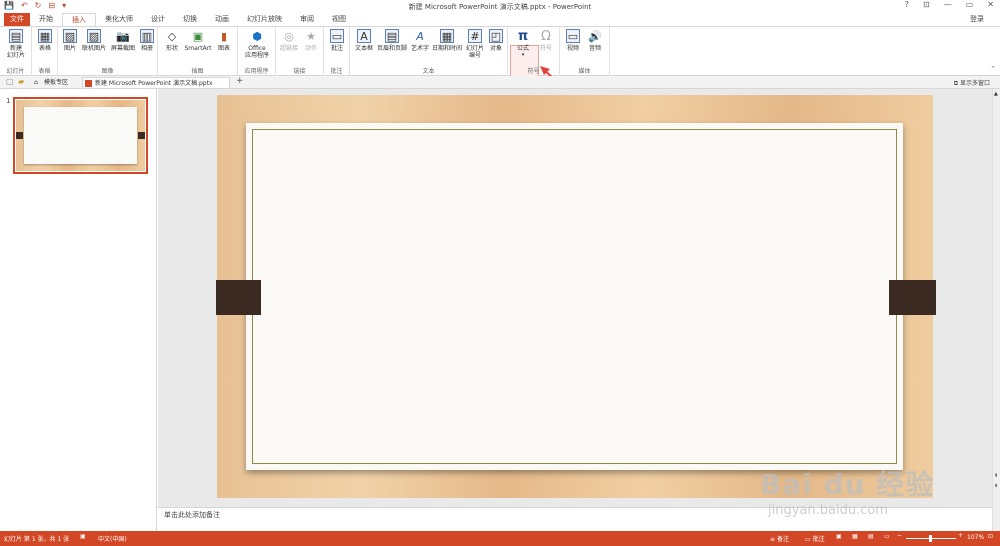  Describe the element at coordinates (21, 81) in the screenshot. I see `open-folder-icon: ▰` at that location.